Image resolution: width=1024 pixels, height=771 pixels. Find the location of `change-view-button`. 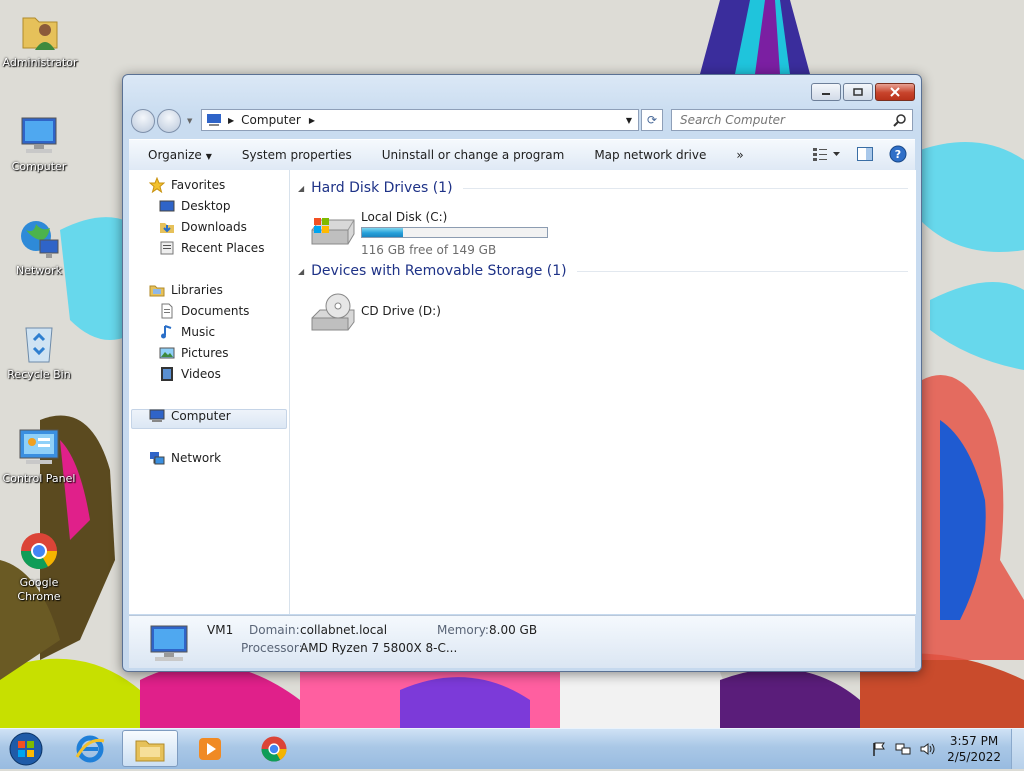

change-view-button is located at coordinates (827, 155).